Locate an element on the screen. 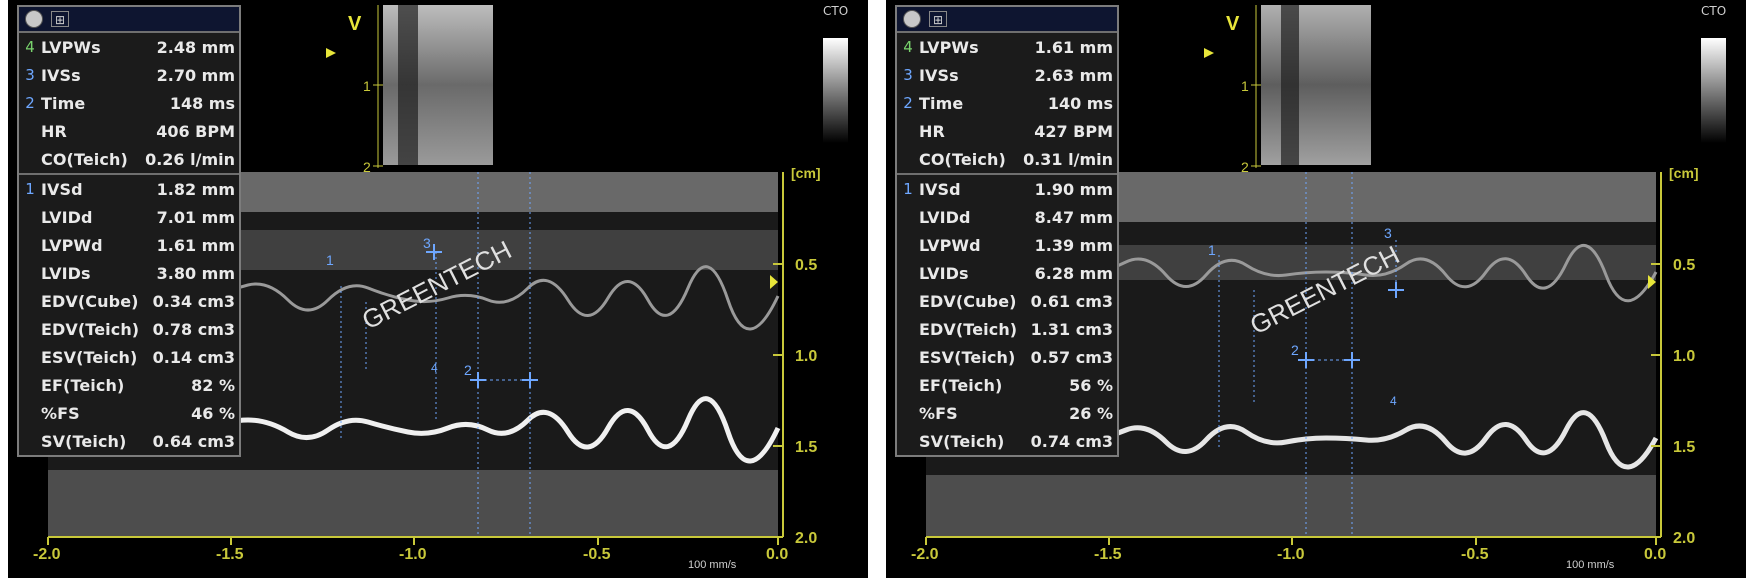 Image resolution: width=1746 pixels, height=578 pixels. caliper-label: 3 is located at coordinates (1388, 233).